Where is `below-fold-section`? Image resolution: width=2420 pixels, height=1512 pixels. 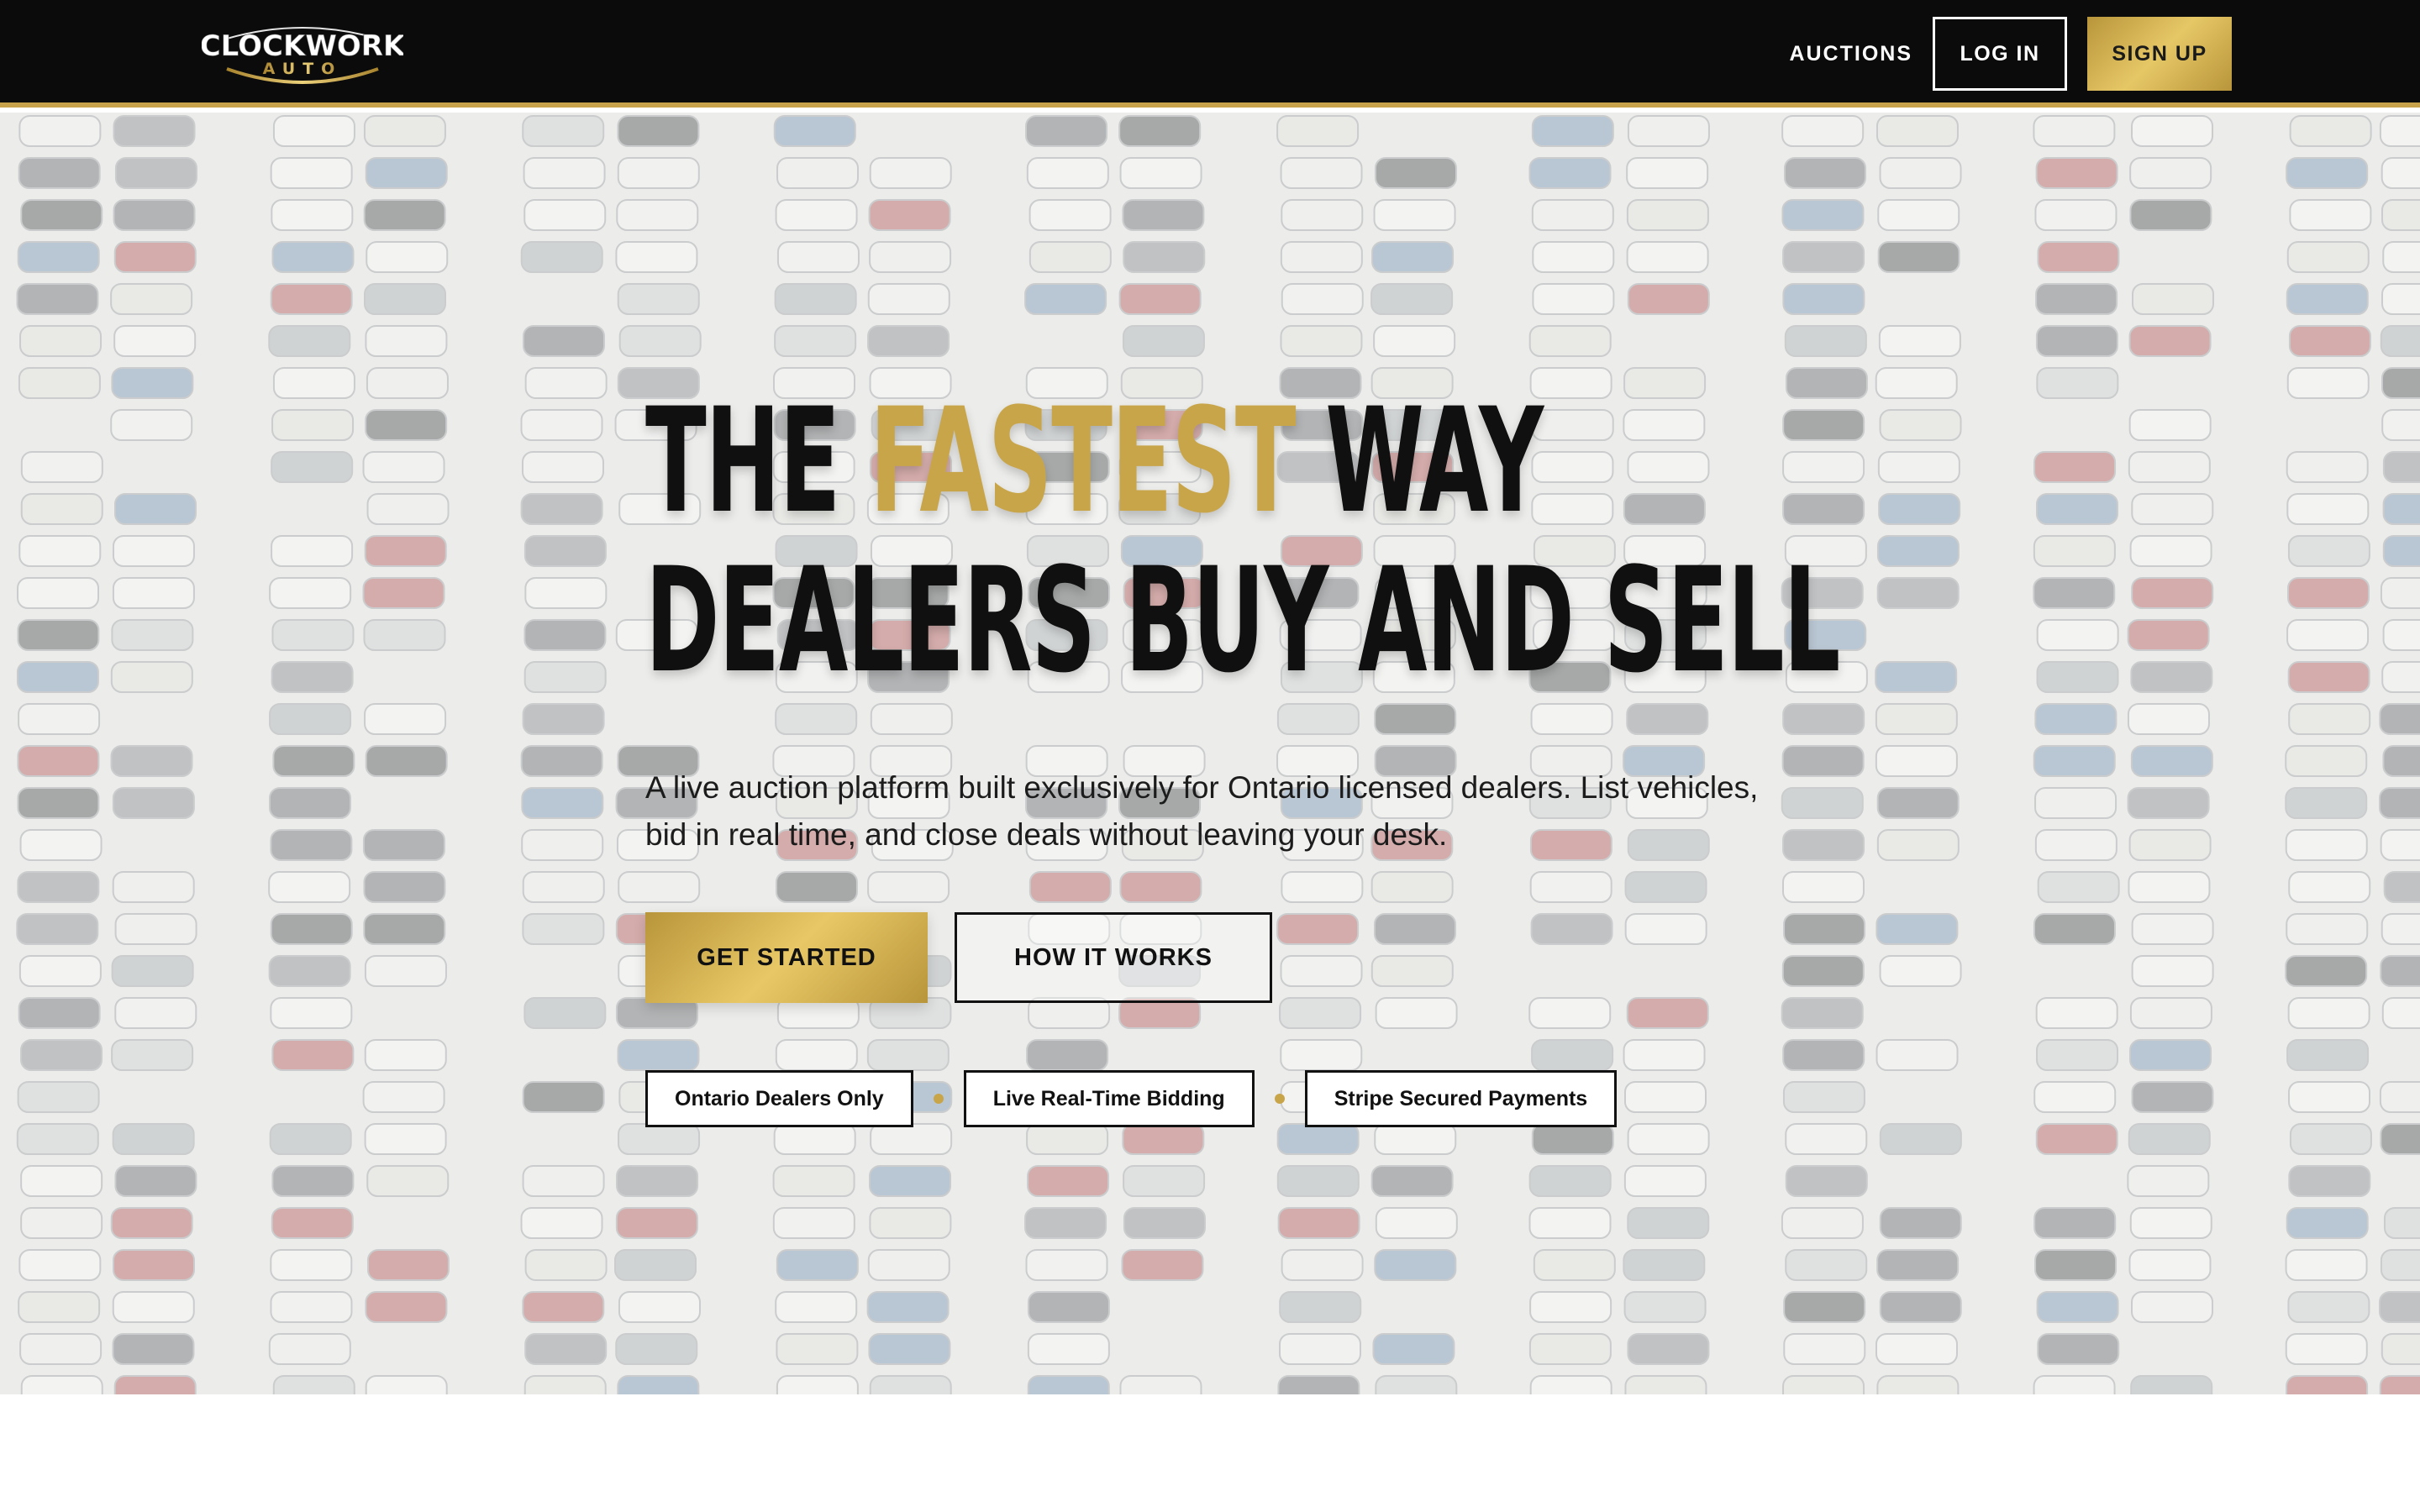
below-fold-section is located at coordinates (1210, 1453).